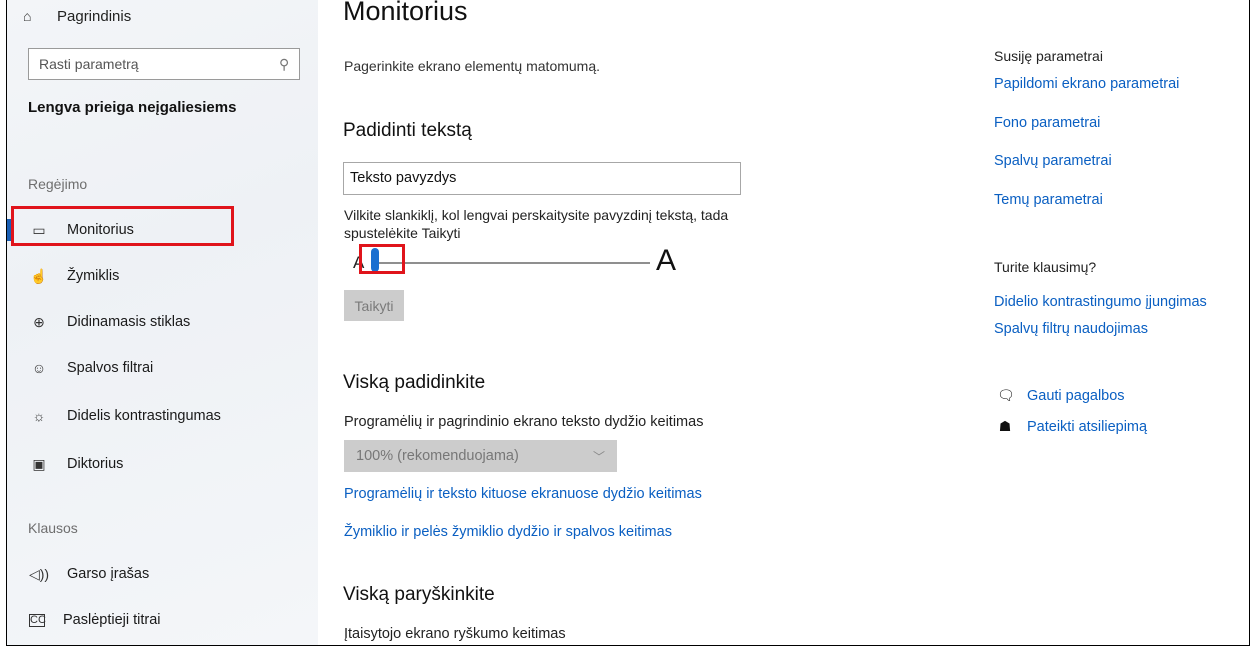  I want to click on audio-icon: ◁)), so click(39, 573).